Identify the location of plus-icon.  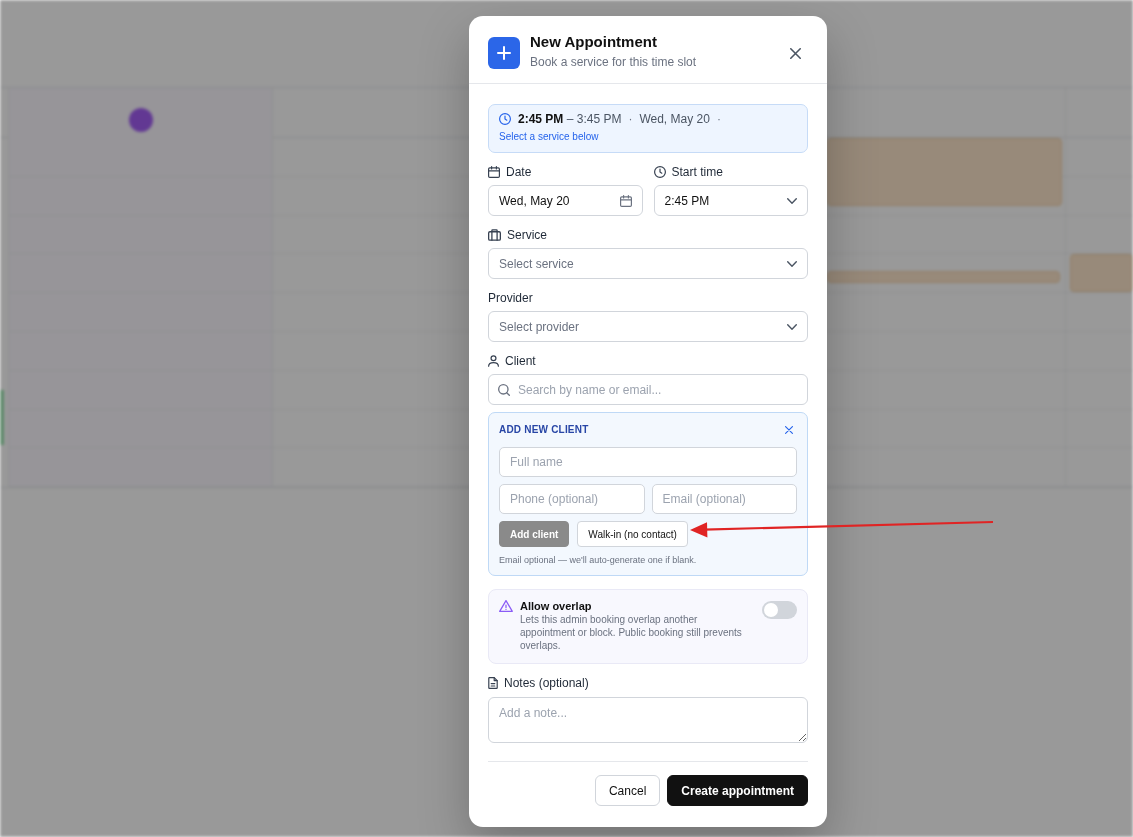
(504, 53).